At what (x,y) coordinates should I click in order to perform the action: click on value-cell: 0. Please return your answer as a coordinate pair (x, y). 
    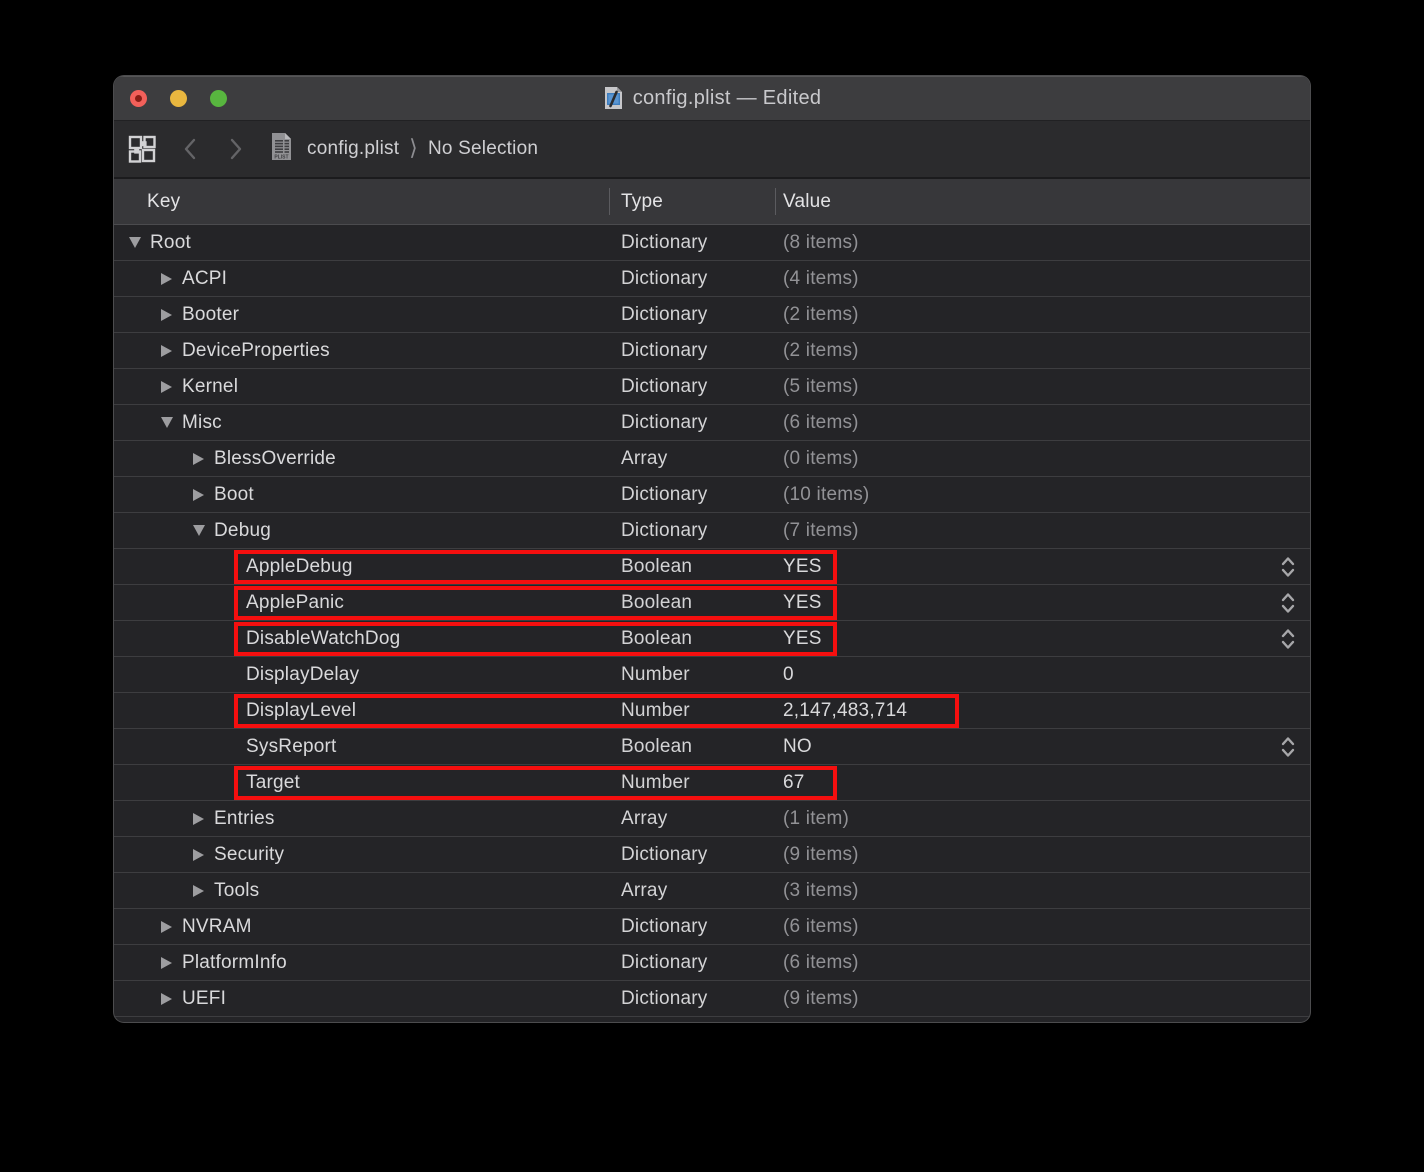
    Looking at the image, I should click on (1042, 674).